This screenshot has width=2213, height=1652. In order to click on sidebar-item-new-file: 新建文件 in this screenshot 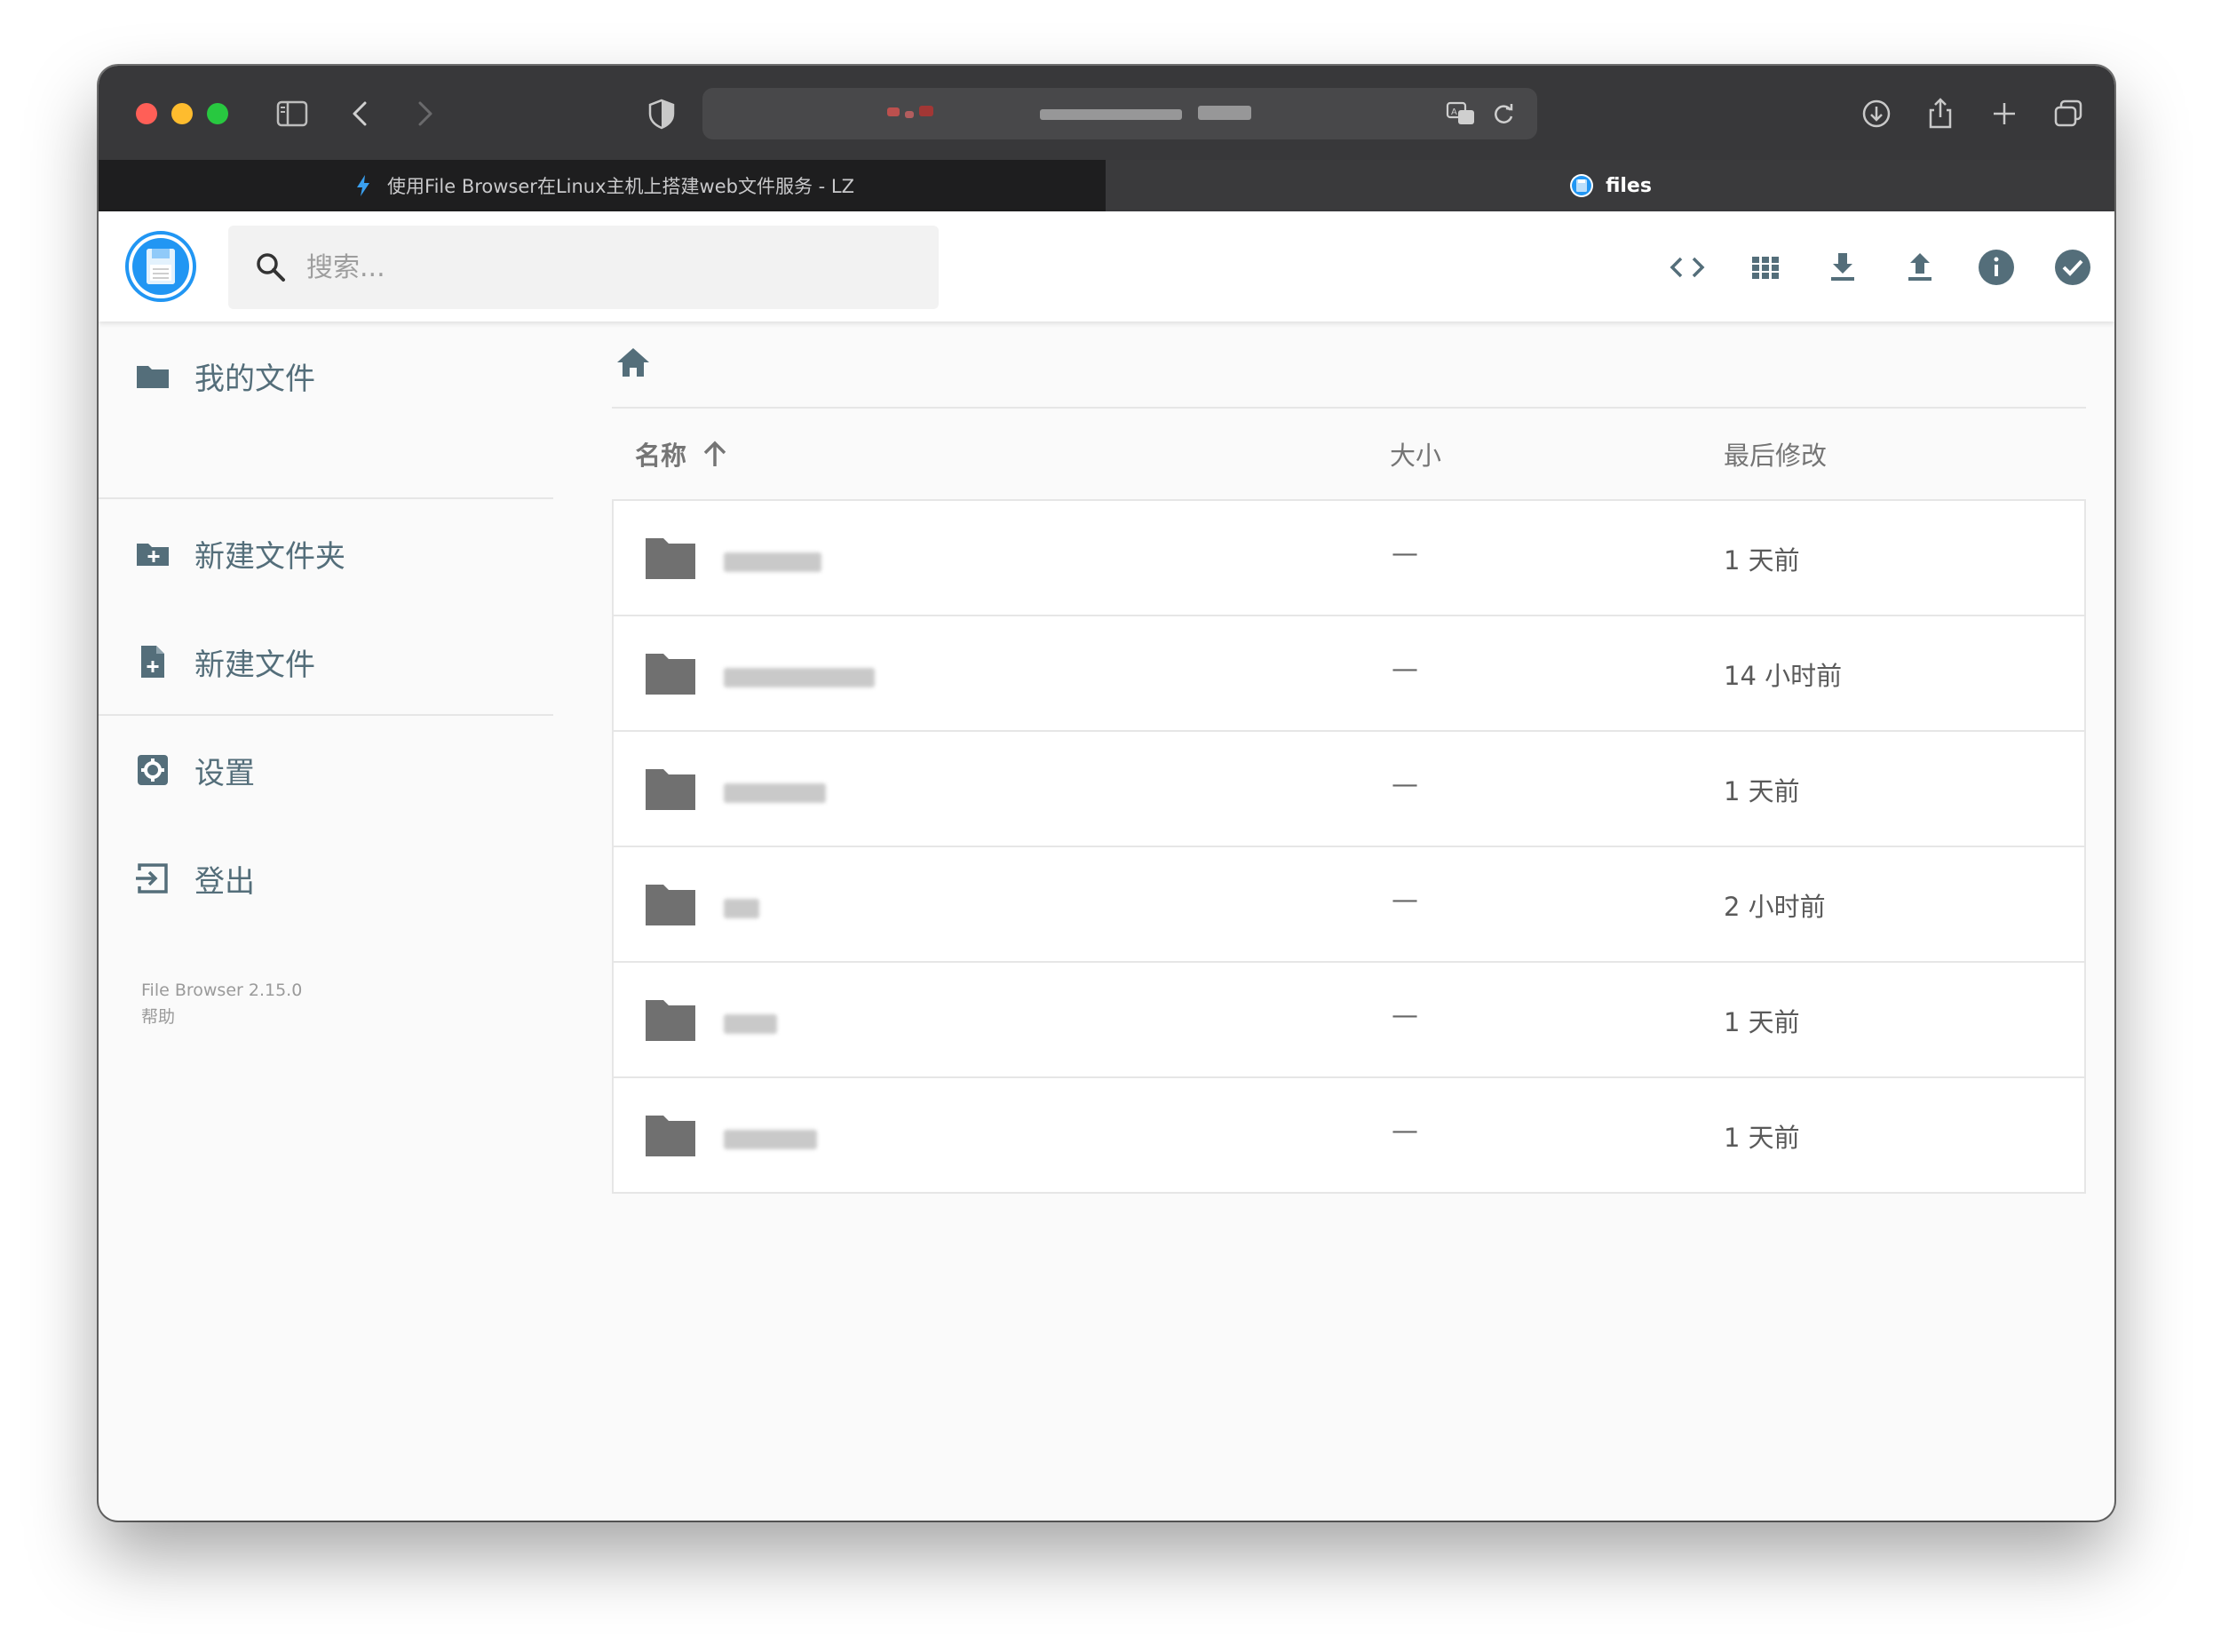, I will do `click(326, 662)`.